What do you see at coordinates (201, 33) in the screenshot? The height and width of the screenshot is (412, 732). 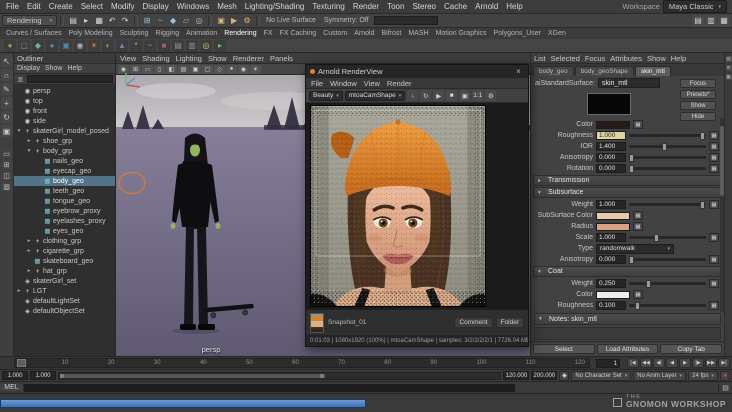 I see `shelf-tab: Animation` at bounding box center [201, 33].